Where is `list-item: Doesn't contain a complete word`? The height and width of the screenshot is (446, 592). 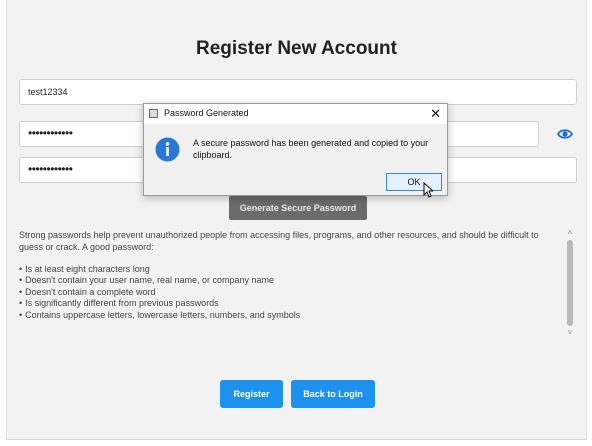 list-item: Doesn't contain a complete word is located at coordinates (284, 292).